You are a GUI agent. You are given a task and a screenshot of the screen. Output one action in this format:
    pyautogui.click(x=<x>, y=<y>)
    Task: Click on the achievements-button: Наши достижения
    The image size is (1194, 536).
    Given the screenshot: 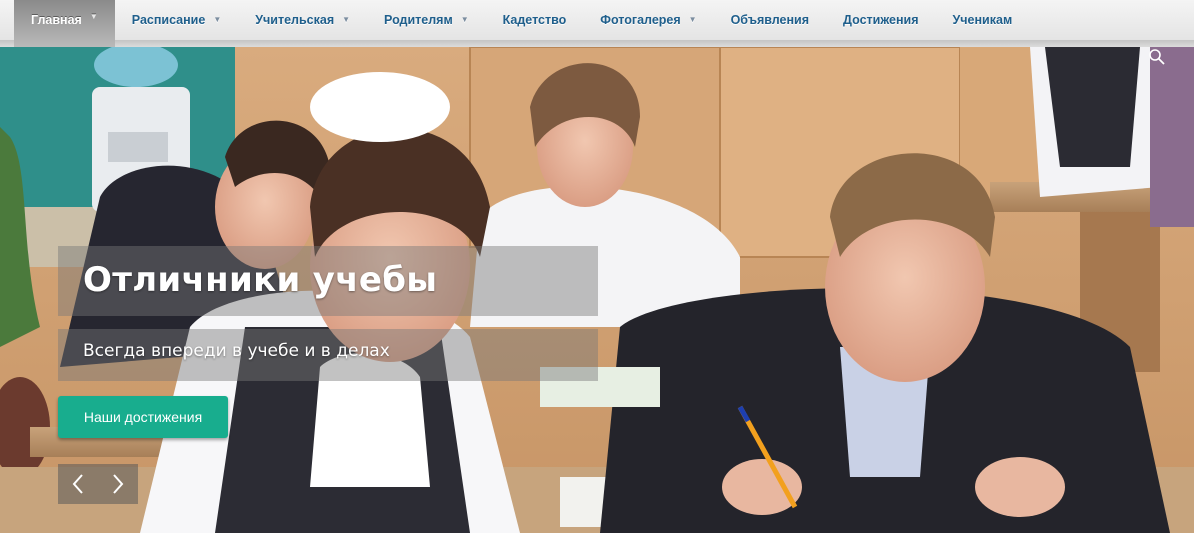 What is the action you would take?
    pyautogui.click(x=143, y=417)
    